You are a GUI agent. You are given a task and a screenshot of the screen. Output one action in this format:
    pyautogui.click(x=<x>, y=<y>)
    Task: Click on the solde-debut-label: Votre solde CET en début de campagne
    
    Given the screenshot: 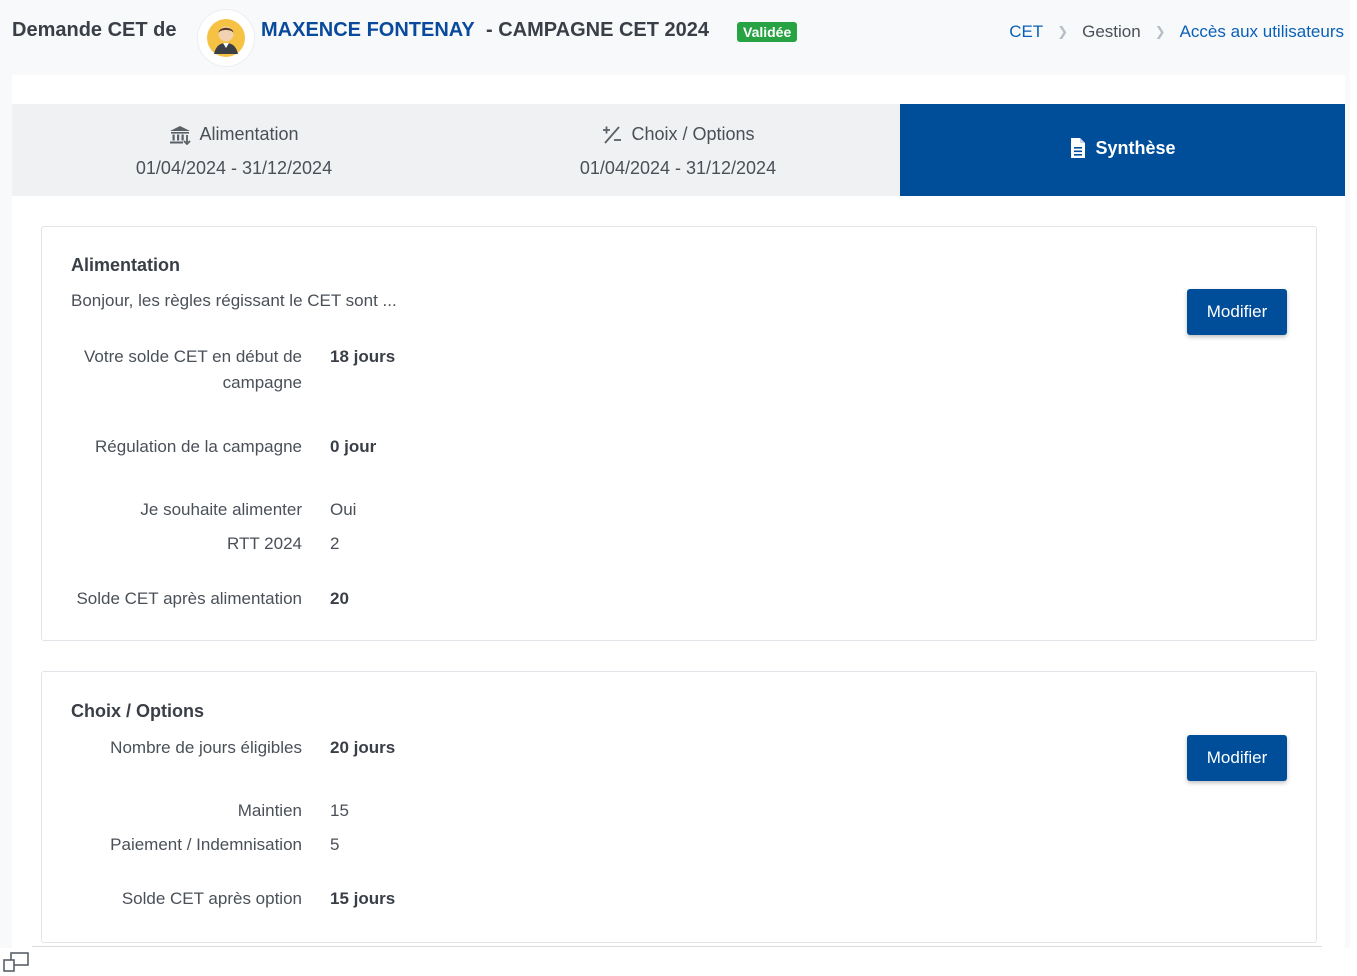 What is the action you would take?
    pyautogui.click(x=192, y=369)
    